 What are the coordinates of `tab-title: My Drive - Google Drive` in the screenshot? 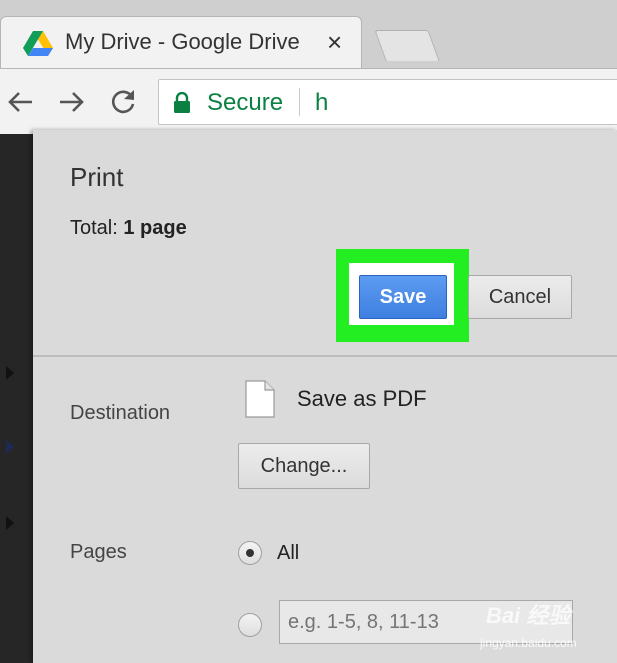 It's located at (182, 41).